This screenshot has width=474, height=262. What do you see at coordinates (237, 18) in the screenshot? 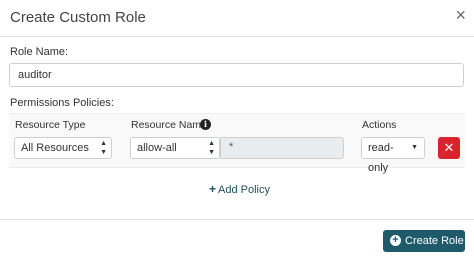
I see `dialog-header: Create Custom Role ×` at bounding box center [237, 18].